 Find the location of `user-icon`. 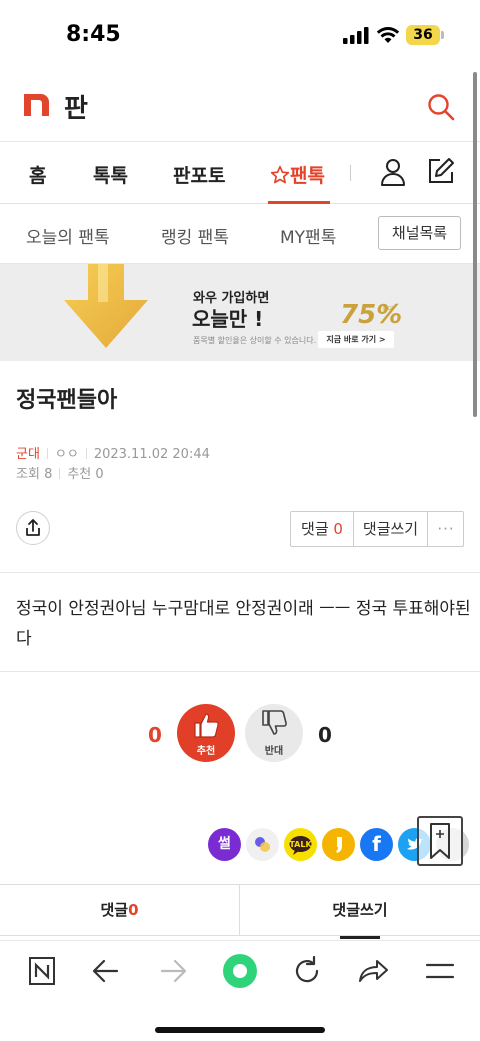

user-icon is located at coordinates (393, 172).